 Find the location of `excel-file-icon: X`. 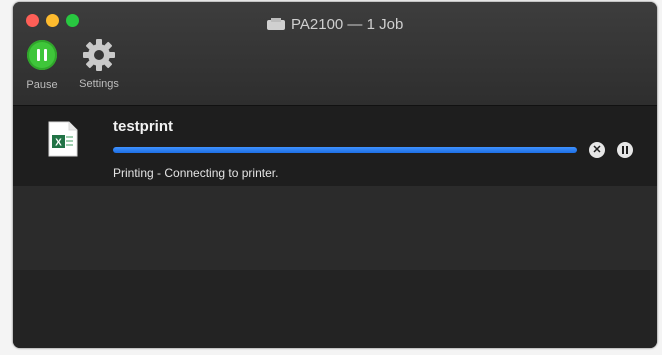

excel-file-icon: X is located at coordinates (63, 139).